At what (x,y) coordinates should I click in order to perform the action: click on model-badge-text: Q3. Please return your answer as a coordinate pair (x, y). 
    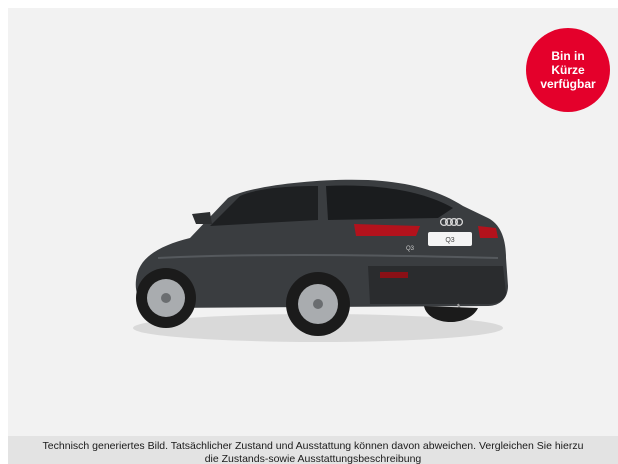
    Looking at the image, I should click on (410, 249).